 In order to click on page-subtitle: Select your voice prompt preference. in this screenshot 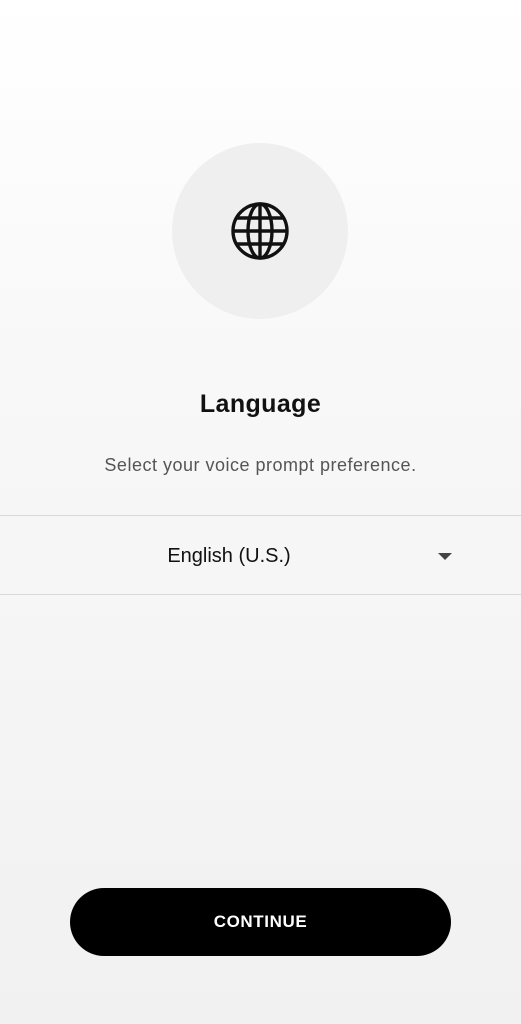, I will do `click(260, 465)`.